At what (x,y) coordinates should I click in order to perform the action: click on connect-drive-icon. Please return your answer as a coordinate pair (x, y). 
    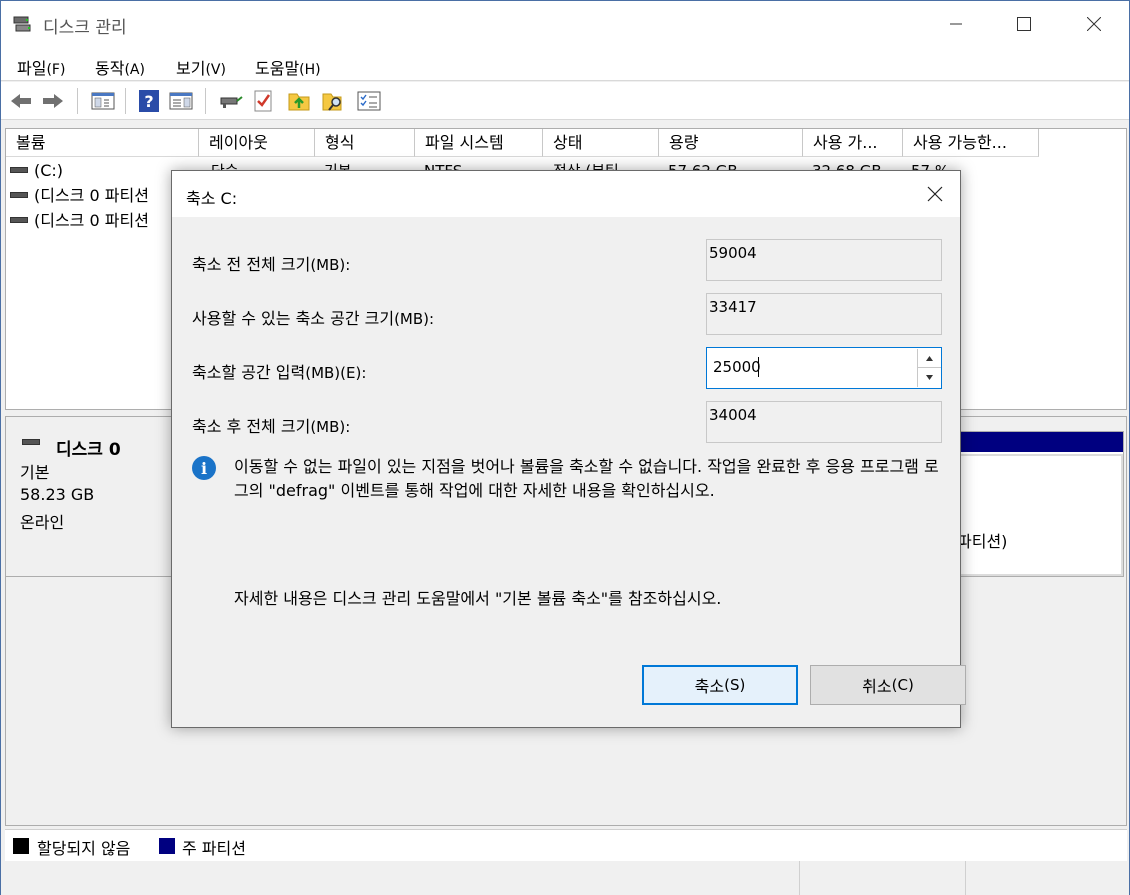
    Looking at the image, I should click on (231, 101).